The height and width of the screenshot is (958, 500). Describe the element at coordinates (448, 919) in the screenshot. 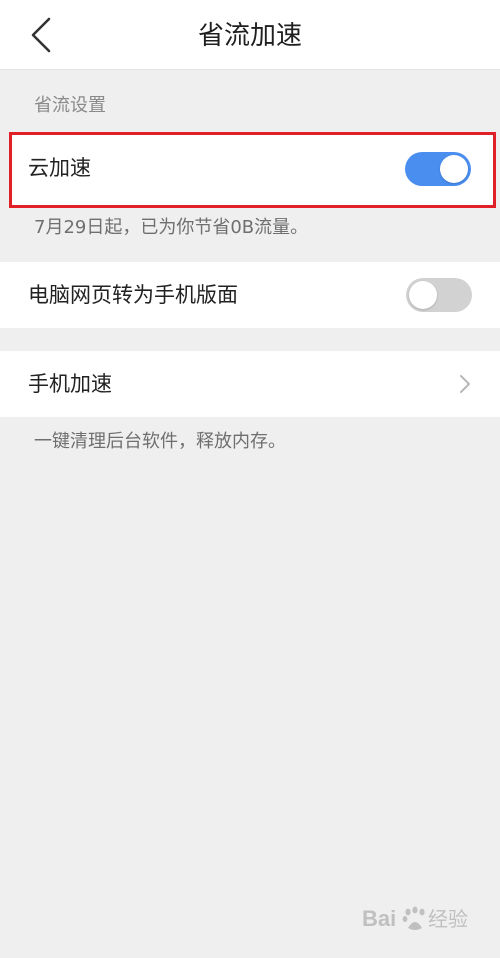

I see `svg-text: 经验` at that location.